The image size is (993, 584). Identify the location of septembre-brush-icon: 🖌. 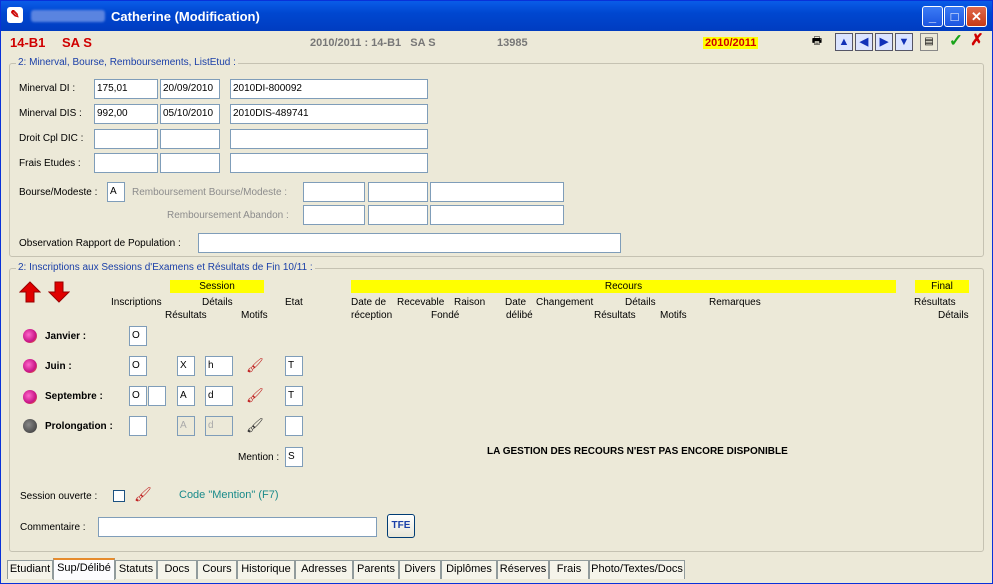
(255, 395).